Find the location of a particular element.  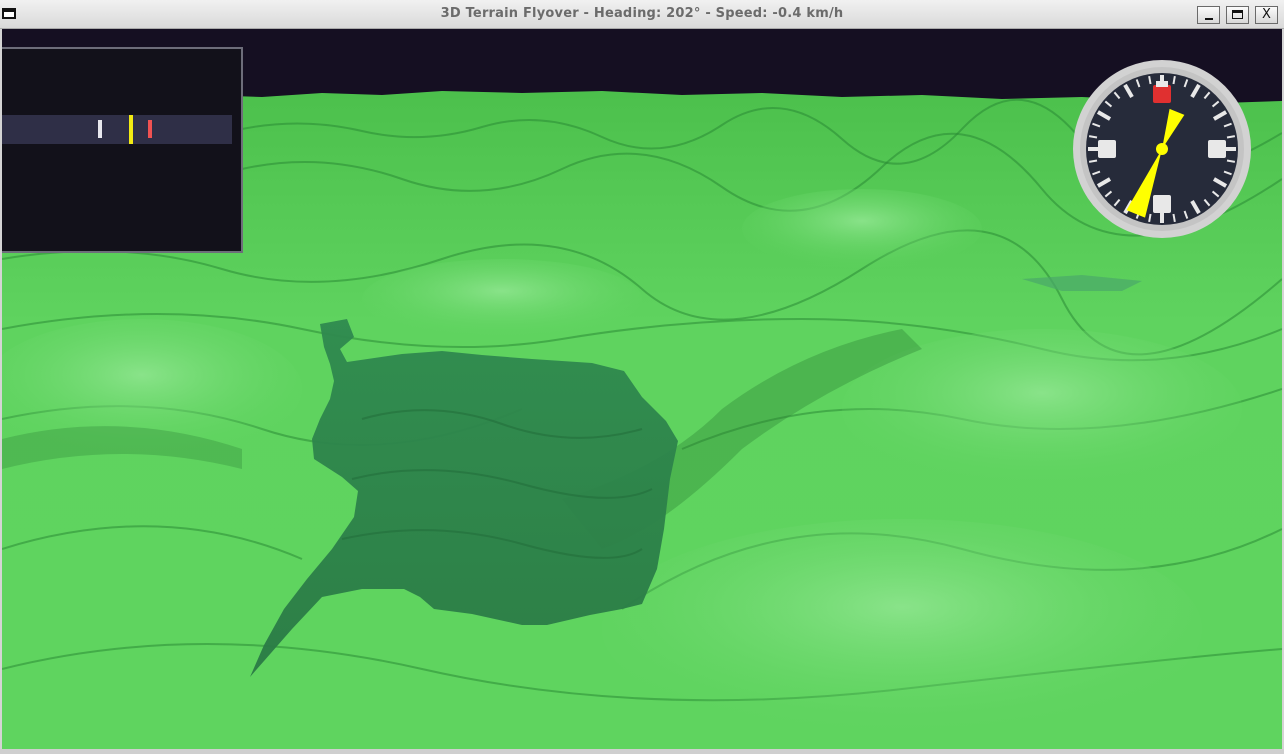

compass-hub is located at coordinates (1162, 149).